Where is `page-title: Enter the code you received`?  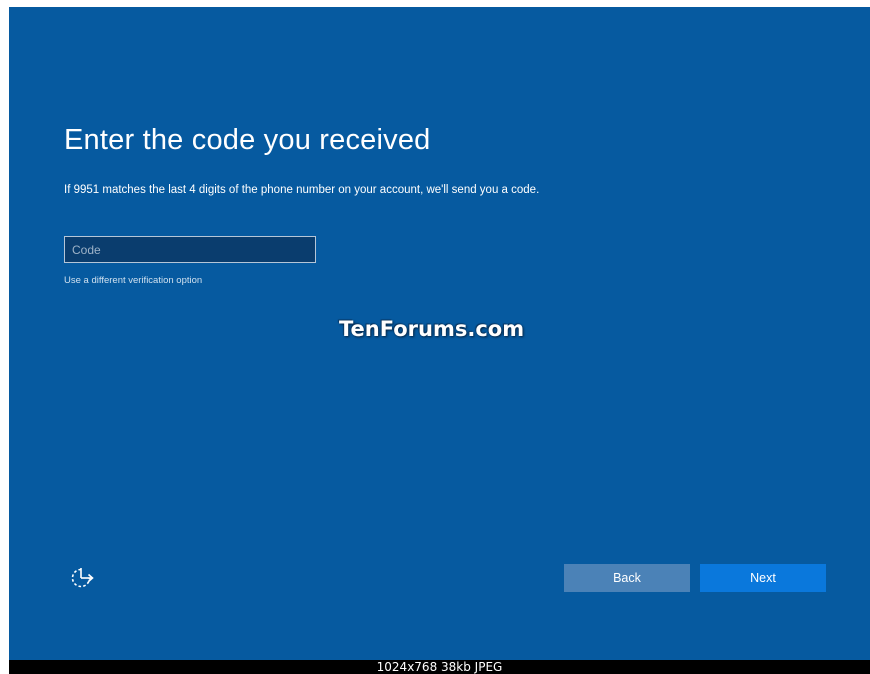 page-title: Enter the code you received is located at coordinates (247, 140).